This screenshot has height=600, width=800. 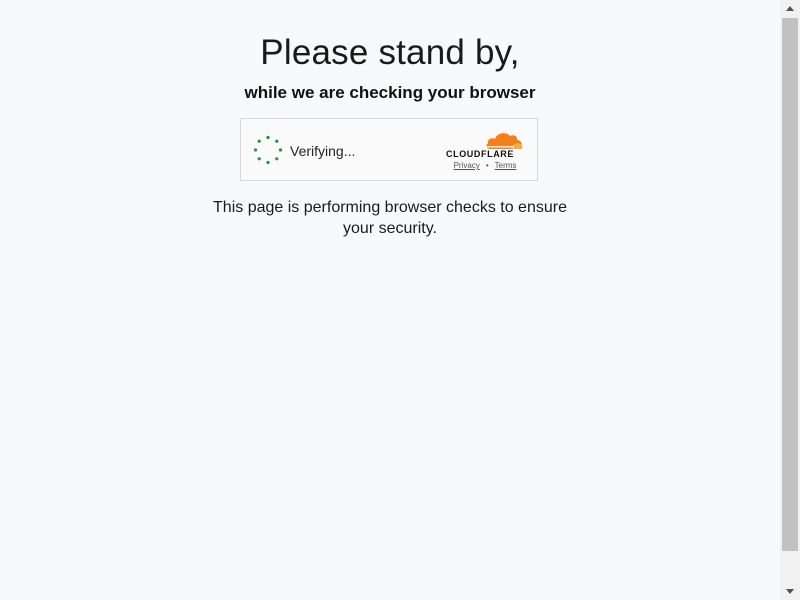 I want to click on terms-link: Terms, so click(x=506, y=165).